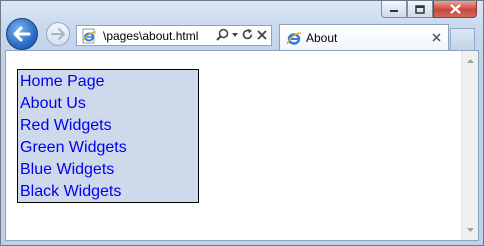 This screenshot has width=484, height=246. I want to click on forward-button, so click(58, 34).